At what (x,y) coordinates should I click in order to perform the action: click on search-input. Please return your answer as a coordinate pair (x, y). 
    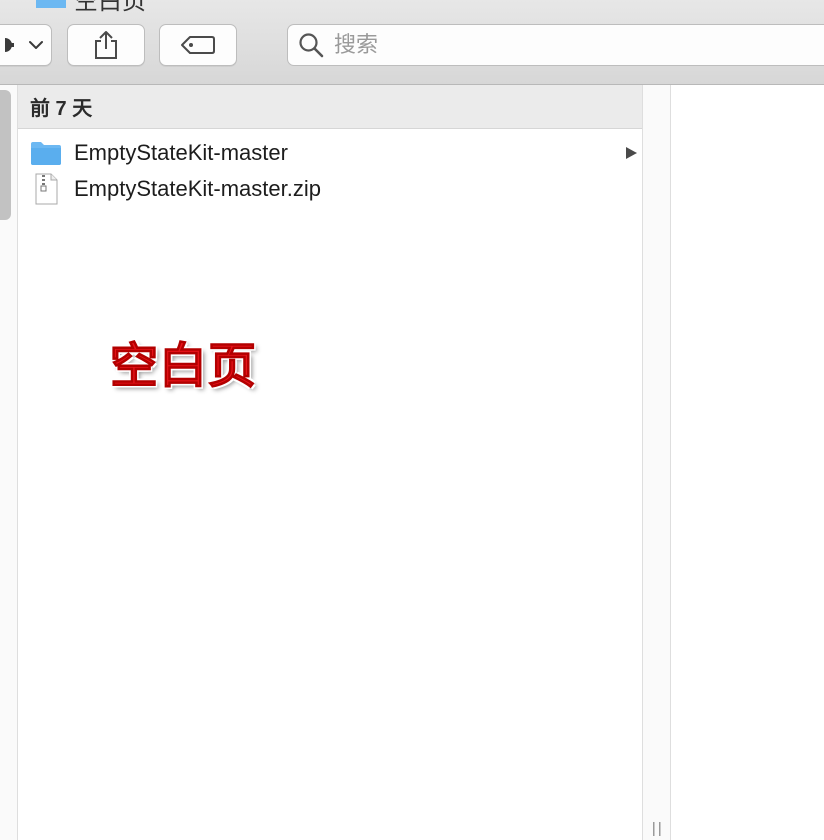
    Looking at the image, I should click on (534, 45).